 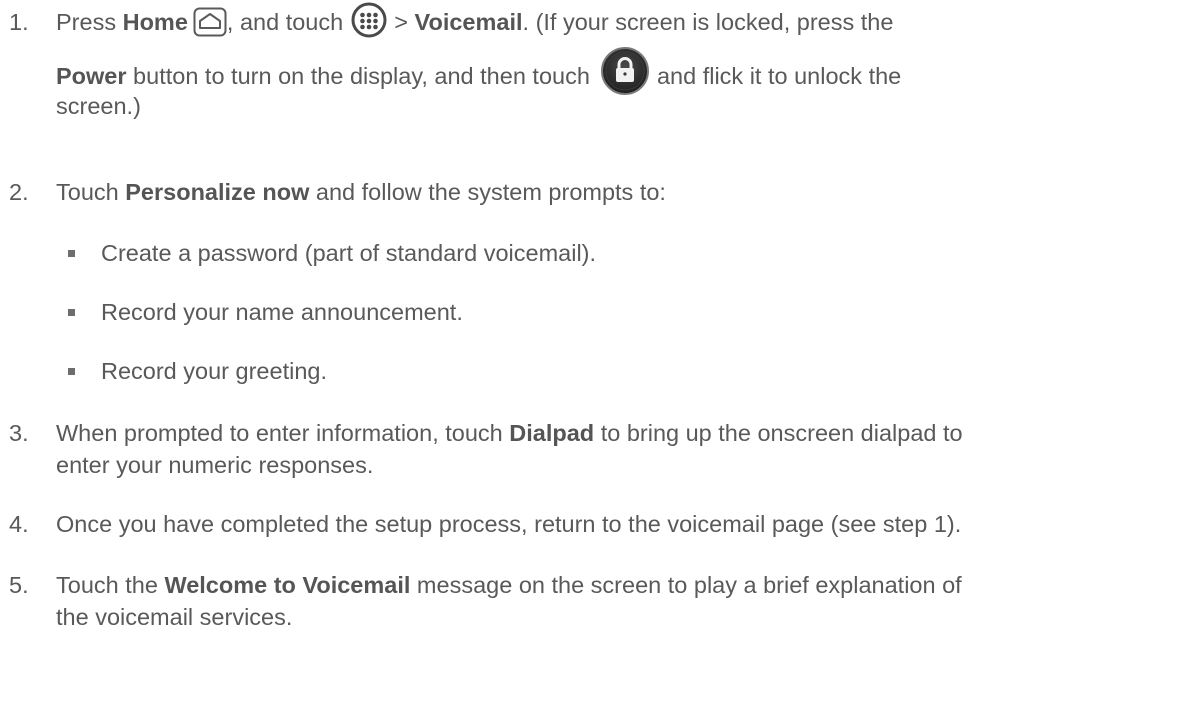 What do you see at coordinates (369, 20) in the screenshot?
I see `apps-launcher-icon` at bounding box center [369, 20].